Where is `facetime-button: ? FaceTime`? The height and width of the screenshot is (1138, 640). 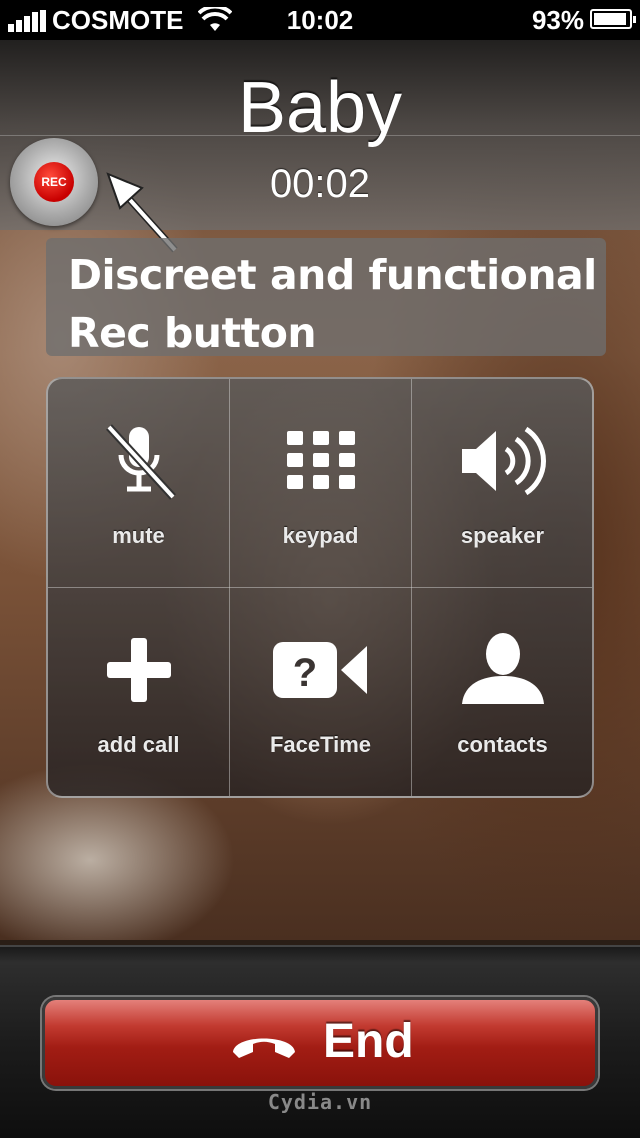 facetime-button: ? FaceTime is located at coordinates (320, 692).